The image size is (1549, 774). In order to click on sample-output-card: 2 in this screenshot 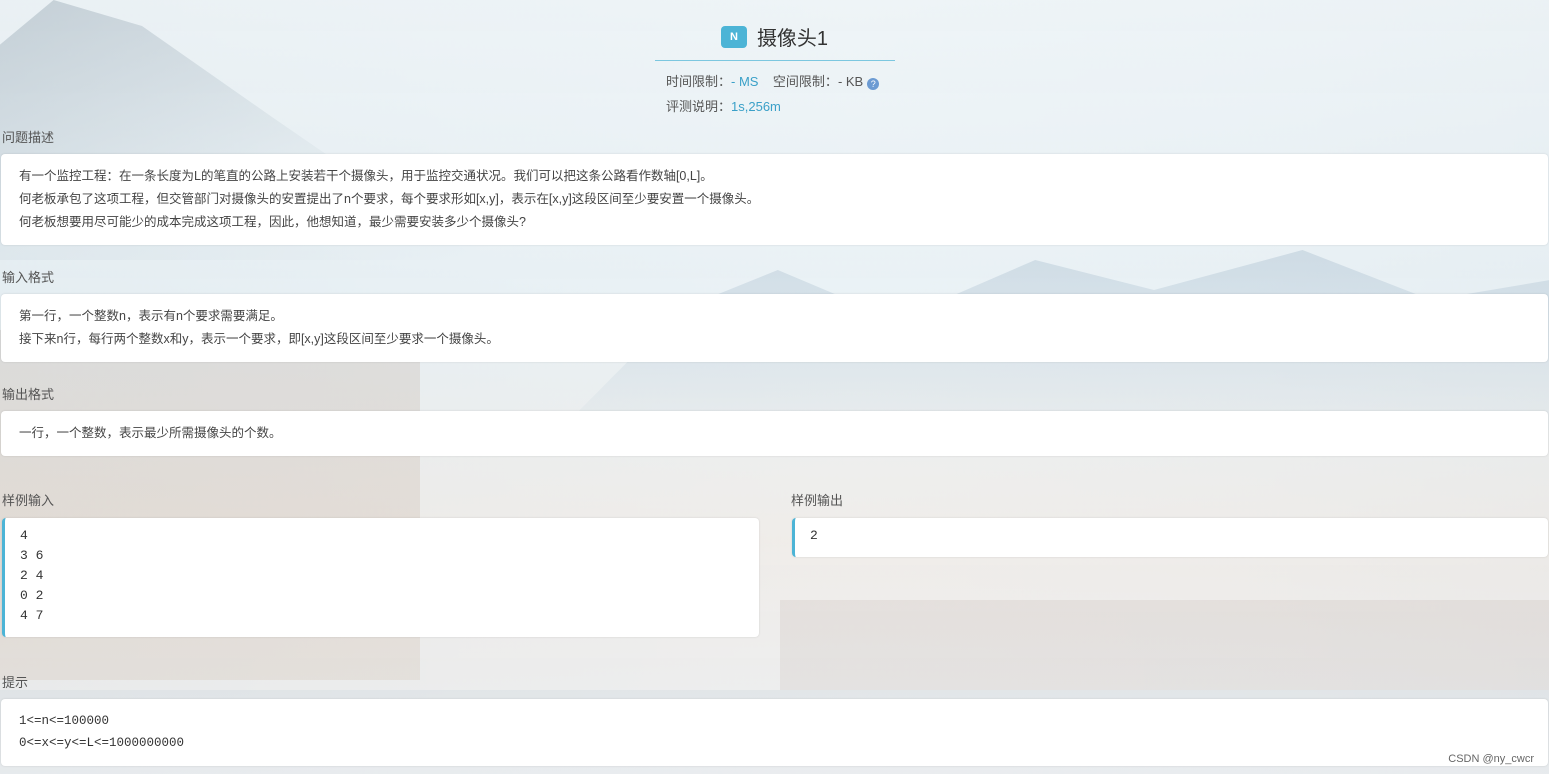, I will do `click(1170, 537)`.